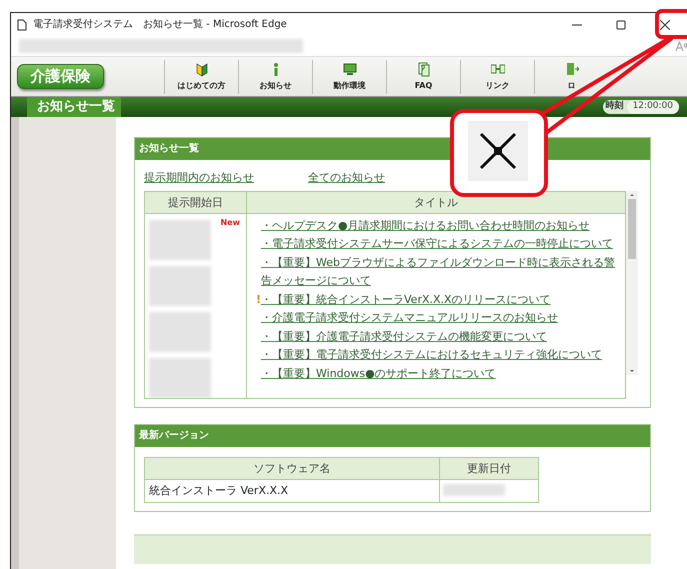 The image size is (687, 569). Describe the element at coordinates (571, 77) in the screenshot. I see `nav-button: ロ` at that location.